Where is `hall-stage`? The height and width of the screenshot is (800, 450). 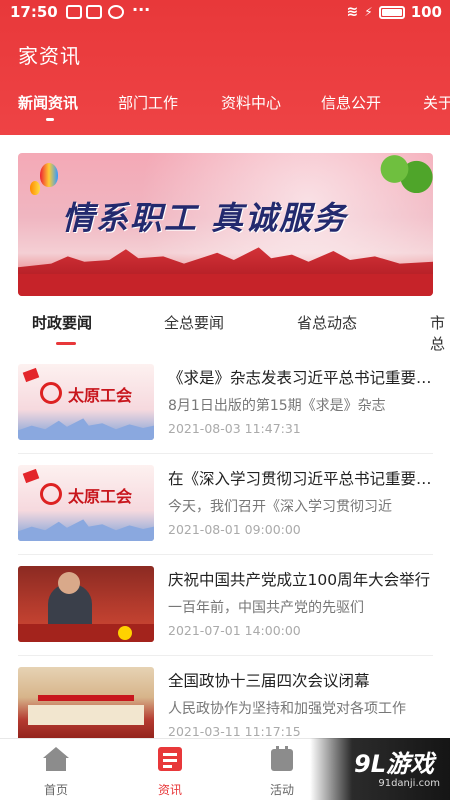
hall-stage is located at coordinates (86, 715).